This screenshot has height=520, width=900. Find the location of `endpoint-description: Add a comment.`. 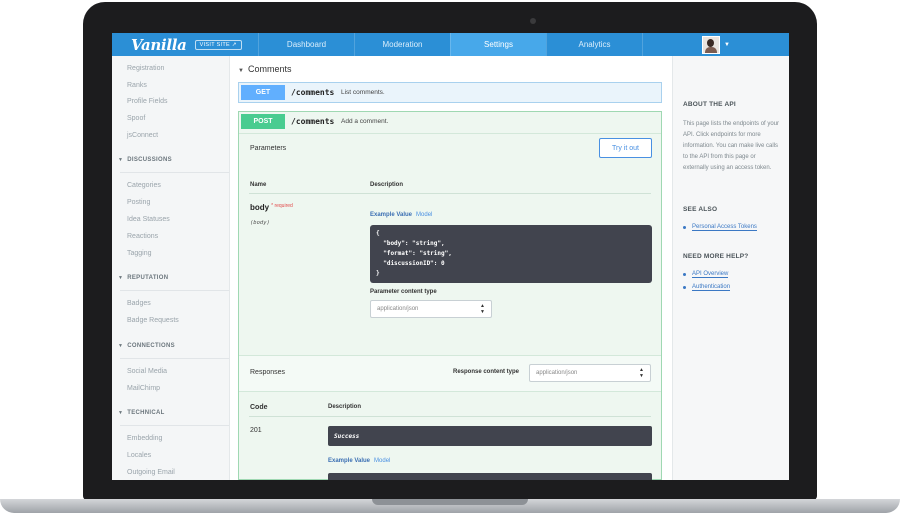

endpoint-description: Add a comment. is located at coordinates (365, 121).